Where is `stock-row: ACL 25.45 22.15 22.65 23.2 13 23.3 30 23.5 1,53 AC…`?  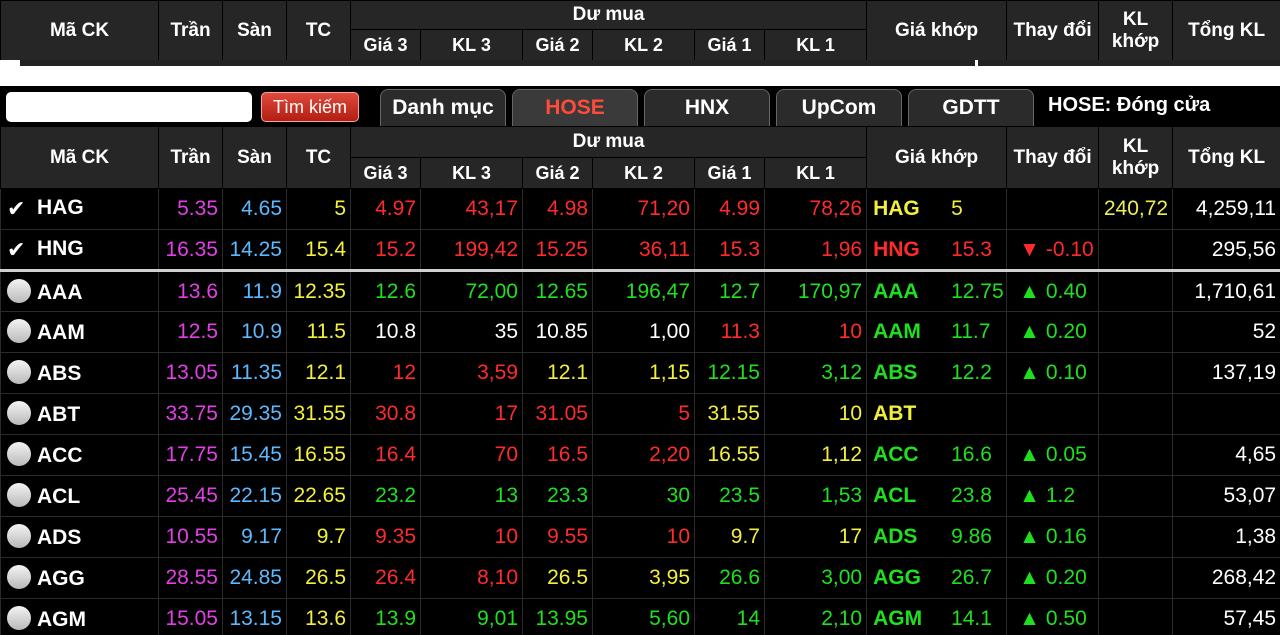
stock-row: ACL 25.45 22.15 22.65 23.2 13 23.3 30 23.5 1,53 AC… is located at coordinates (640, 496).